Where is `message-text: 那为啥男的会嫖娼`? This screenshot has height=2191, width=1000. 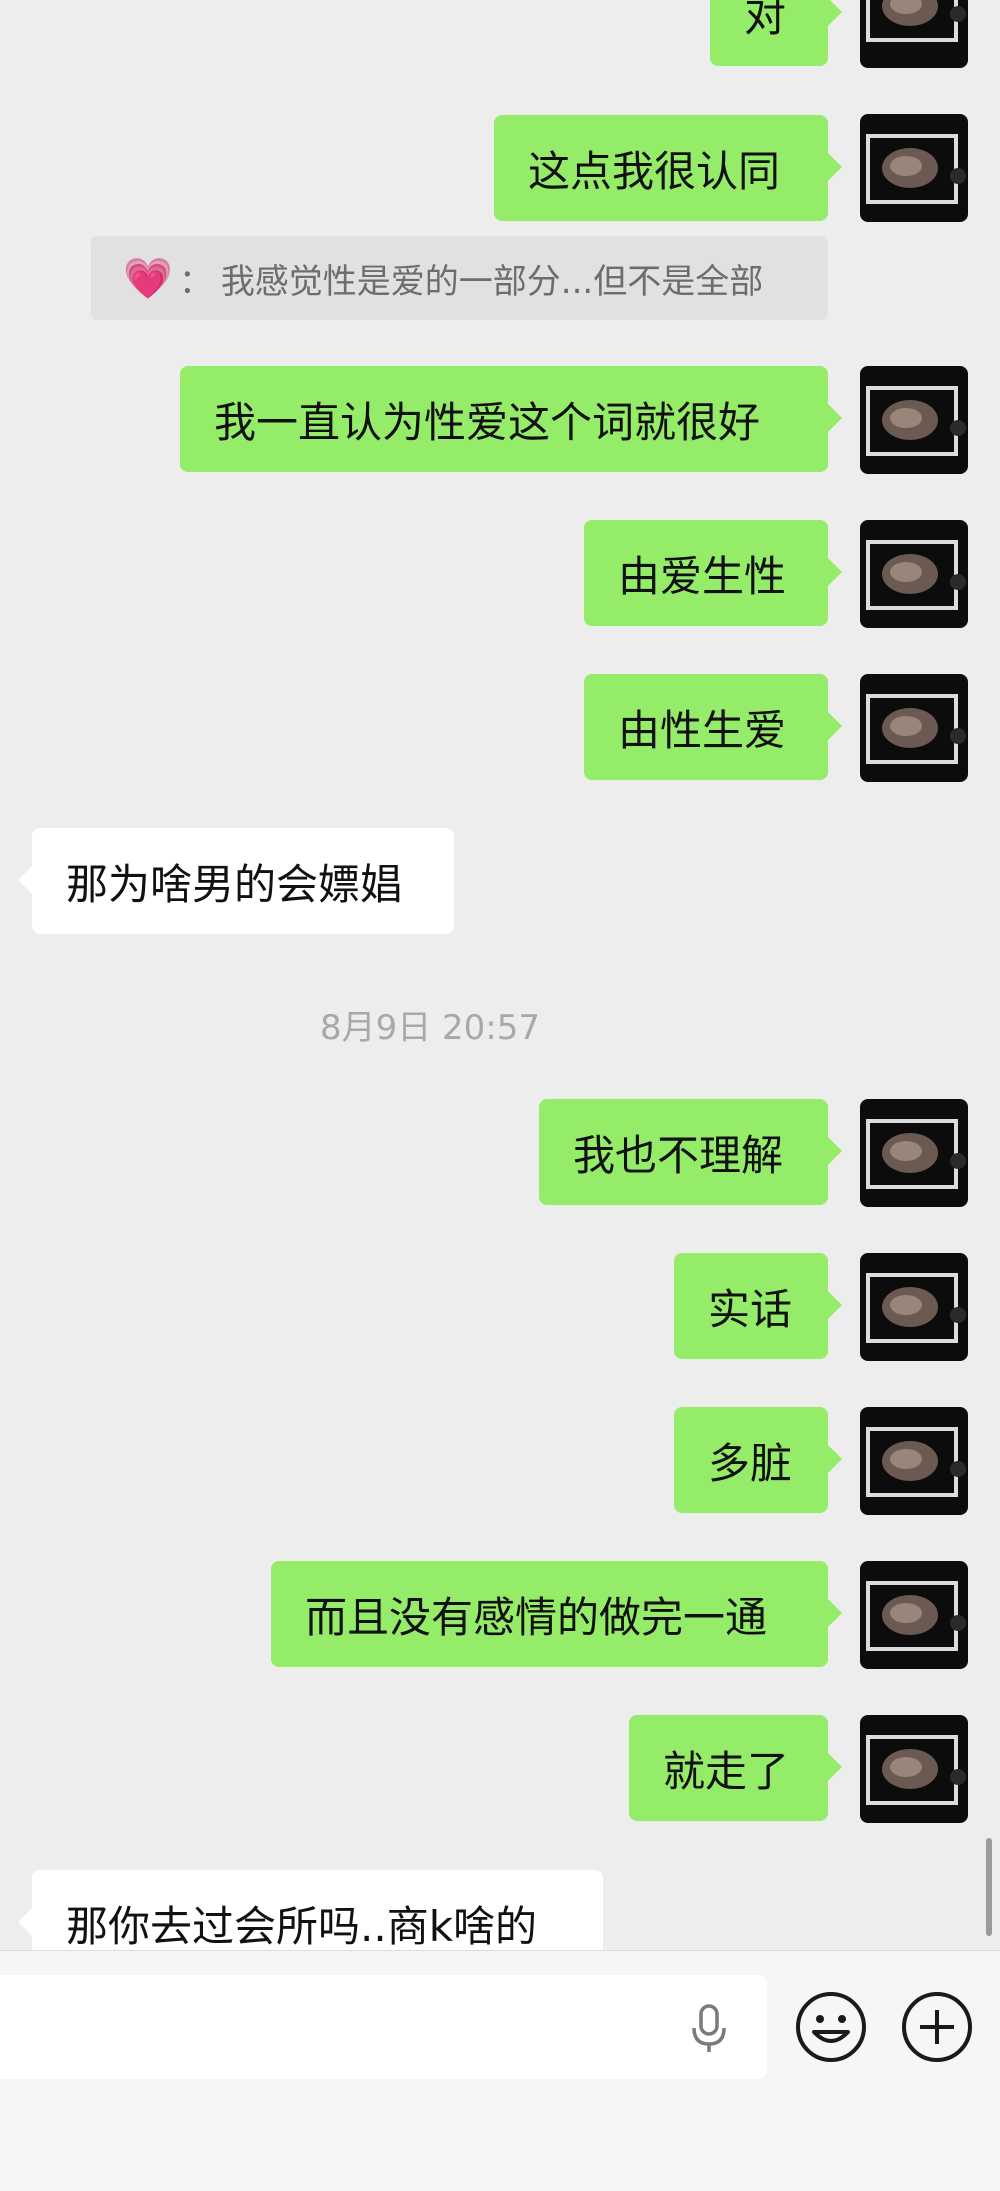
message-text: 那为啥男的会嫖娼 is located at coordinates (234, 884).